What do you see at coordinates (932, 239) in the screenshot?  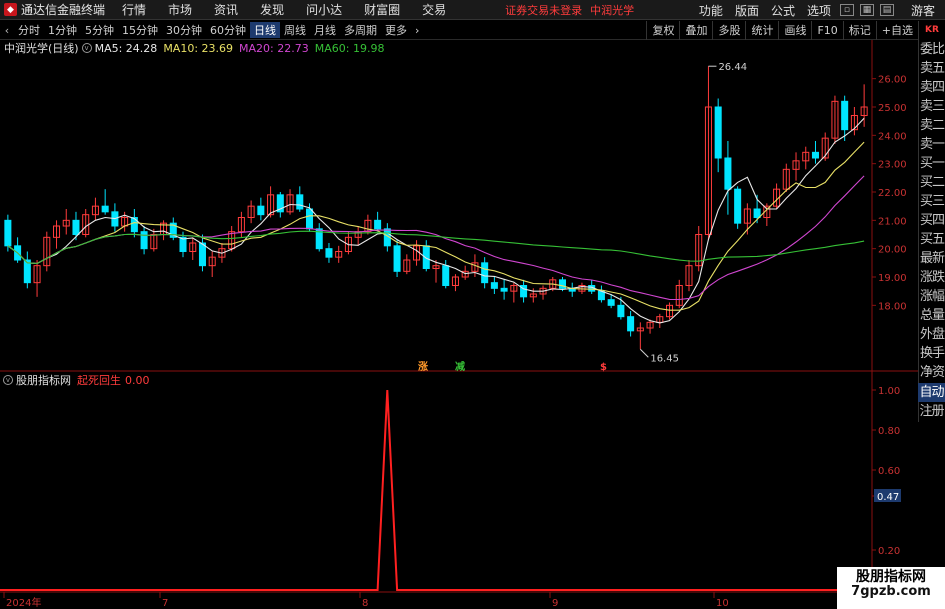 I see `side-item-10: 买五` at bounding box center [932, 239].